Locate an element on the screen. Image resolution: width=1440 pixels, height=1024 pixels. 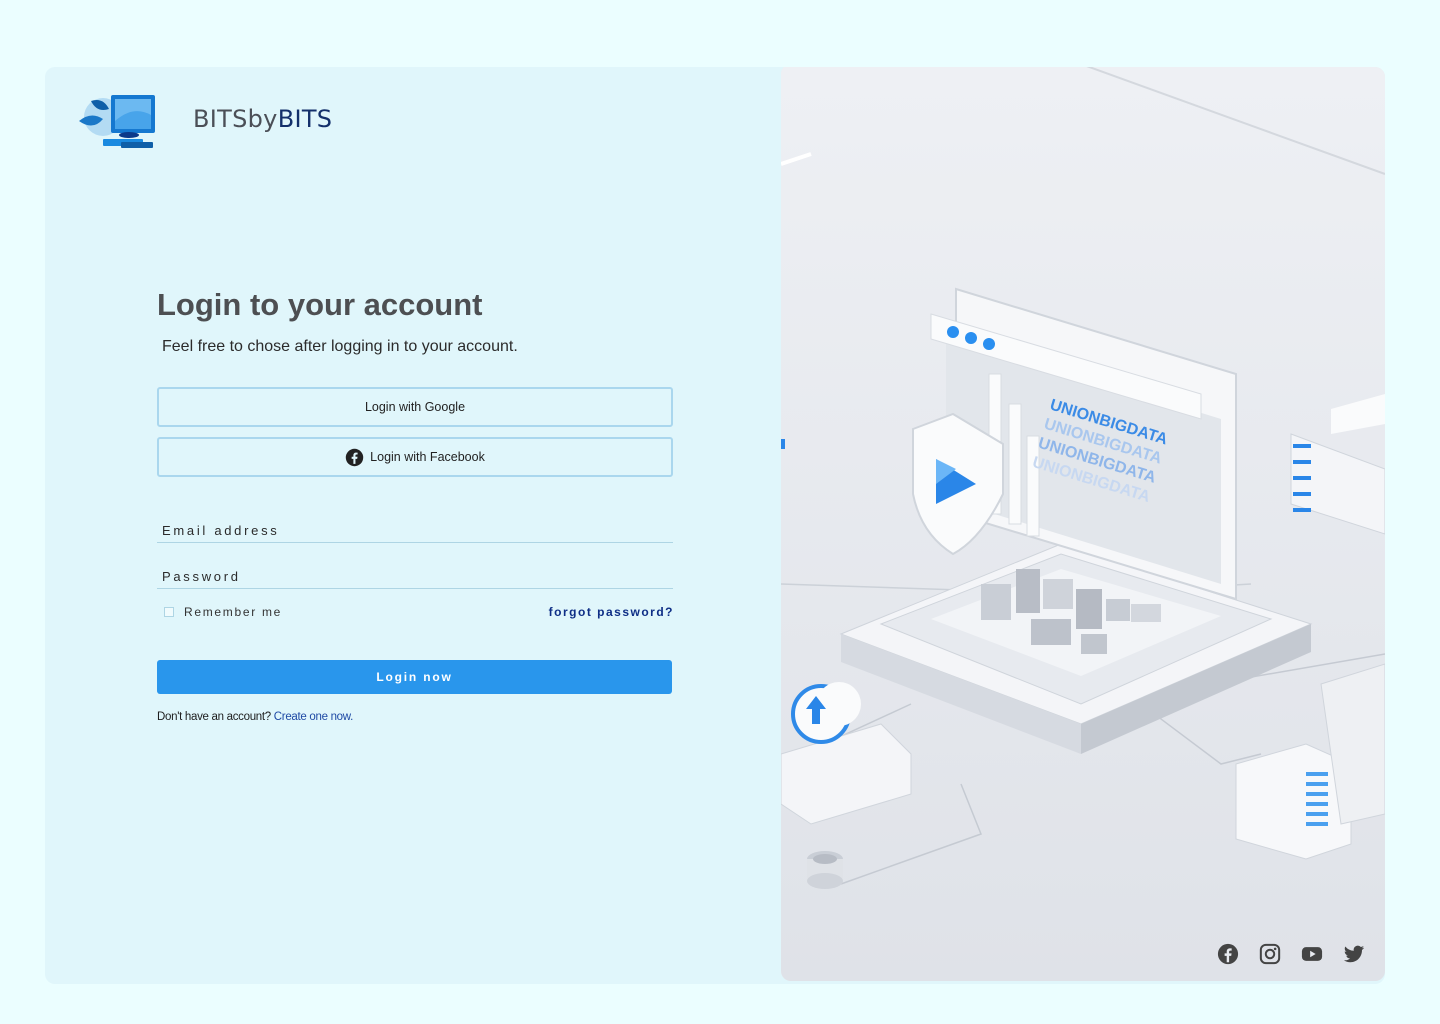
create-account-link: Create one now. is located at coordinates (314, 717).